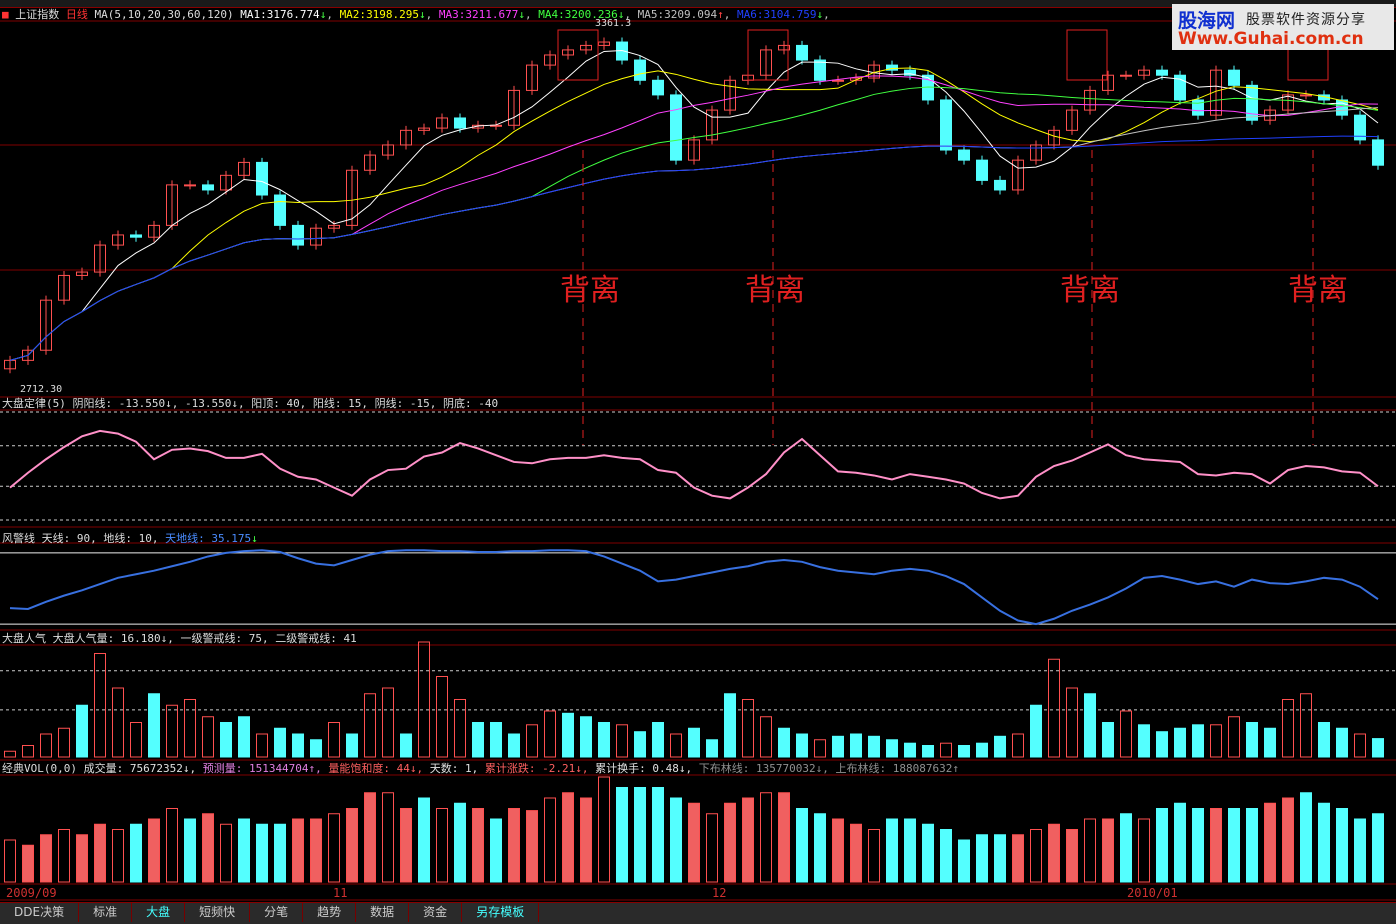 The height and width of the screenshot is (924, 1396). Describe the element at coordinates (159, 912) in the screenshot. I see `tab-market: 大盘` at that location.